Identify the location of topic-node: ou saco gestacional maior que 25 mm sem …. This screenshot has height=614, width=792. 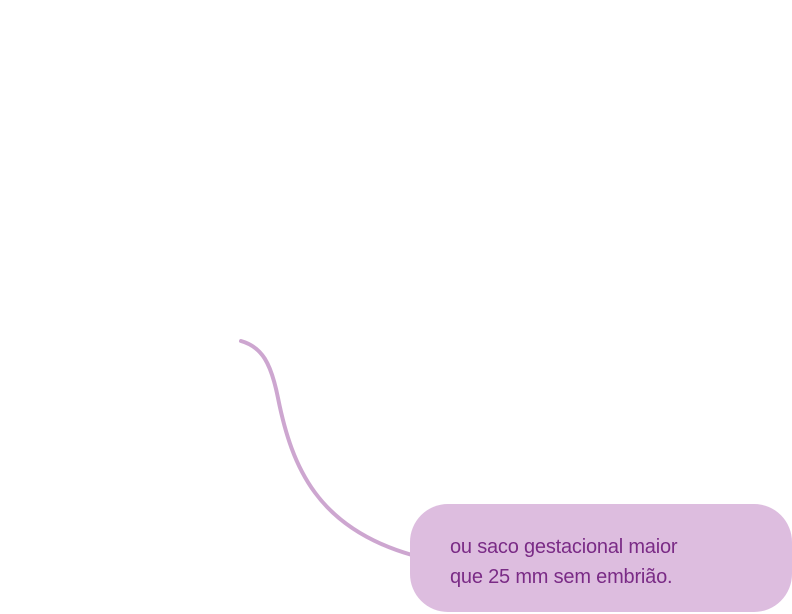
(601, 558).